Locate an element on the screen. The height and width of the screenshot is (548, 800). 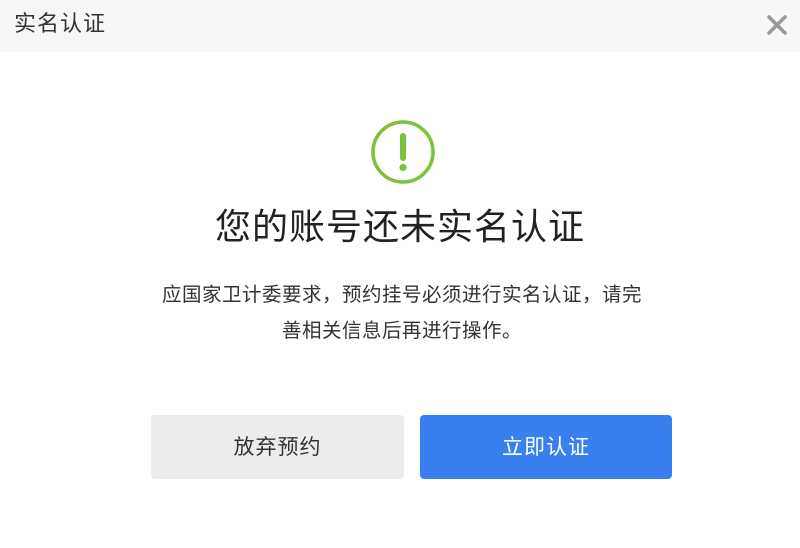
cancel-appointment-button: 放弃预约 is located at coordinates (277, 447).